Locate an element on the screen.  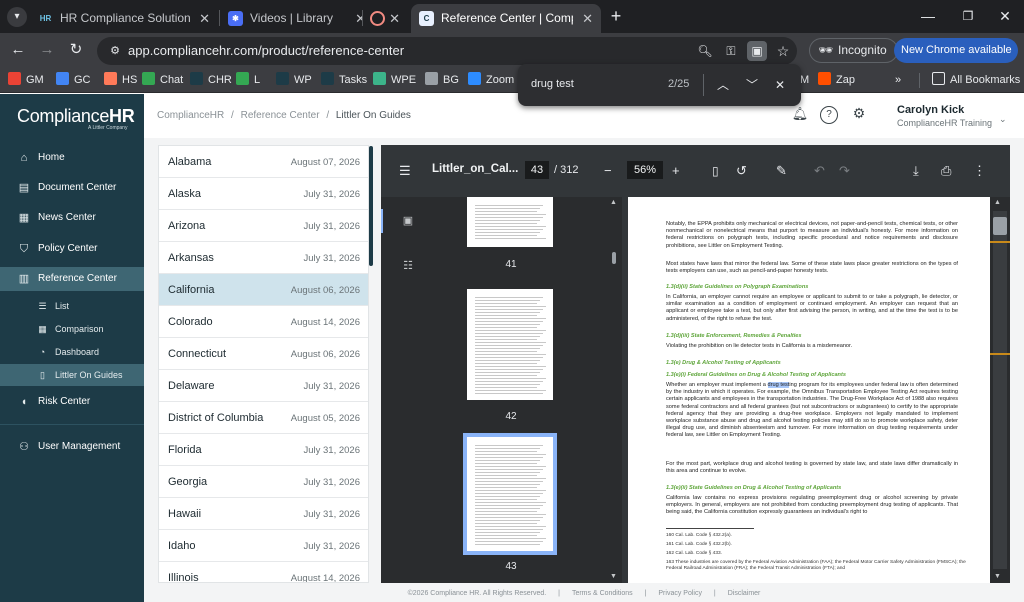
new-tab-icon: + is located at coordinates (616, 16).